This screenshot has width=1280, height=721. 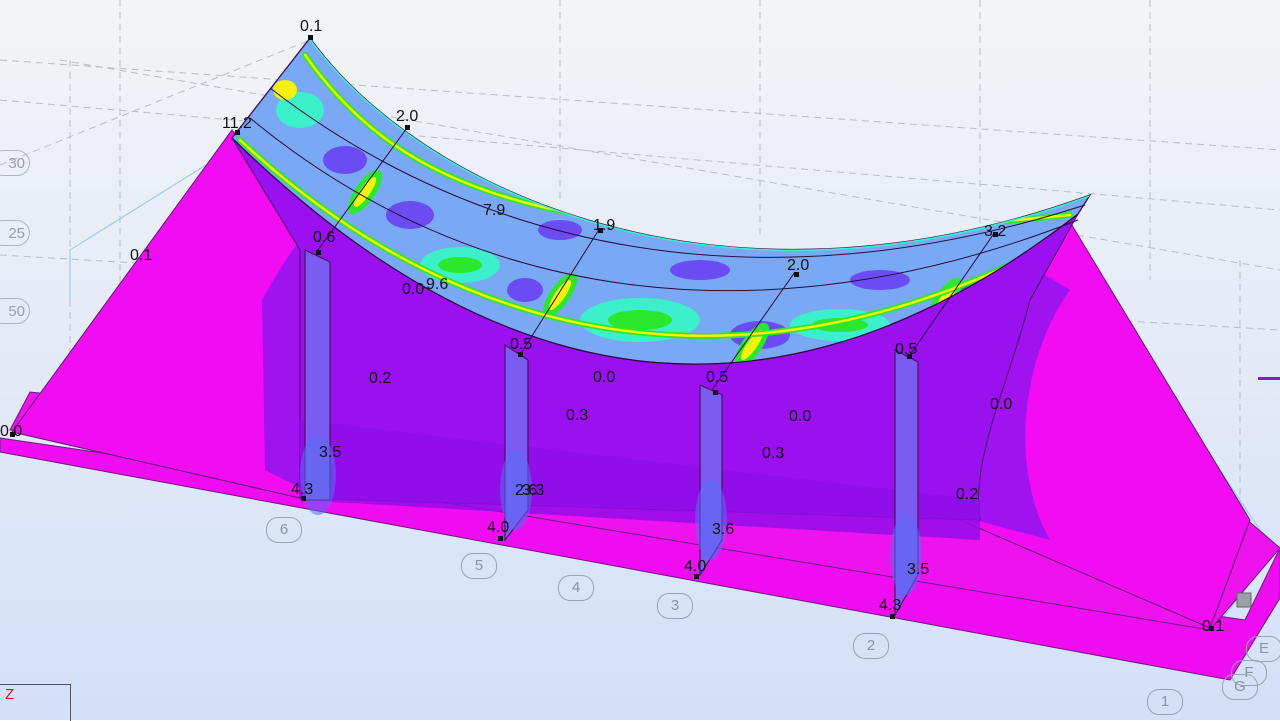 I want to click on value-label: 3.6, so click(x=723, y=529).